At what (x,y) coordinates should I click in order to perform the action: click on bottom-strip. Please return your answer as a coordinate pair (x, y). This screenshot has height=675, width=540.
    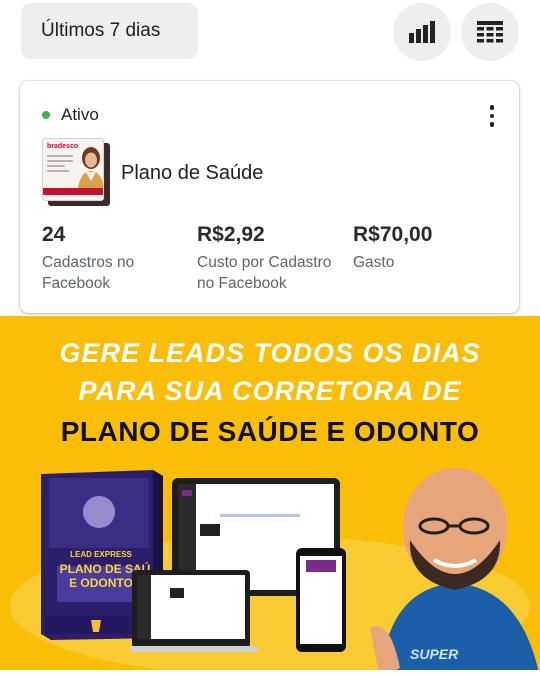
    Looking at the image, I should click on (270, 672).